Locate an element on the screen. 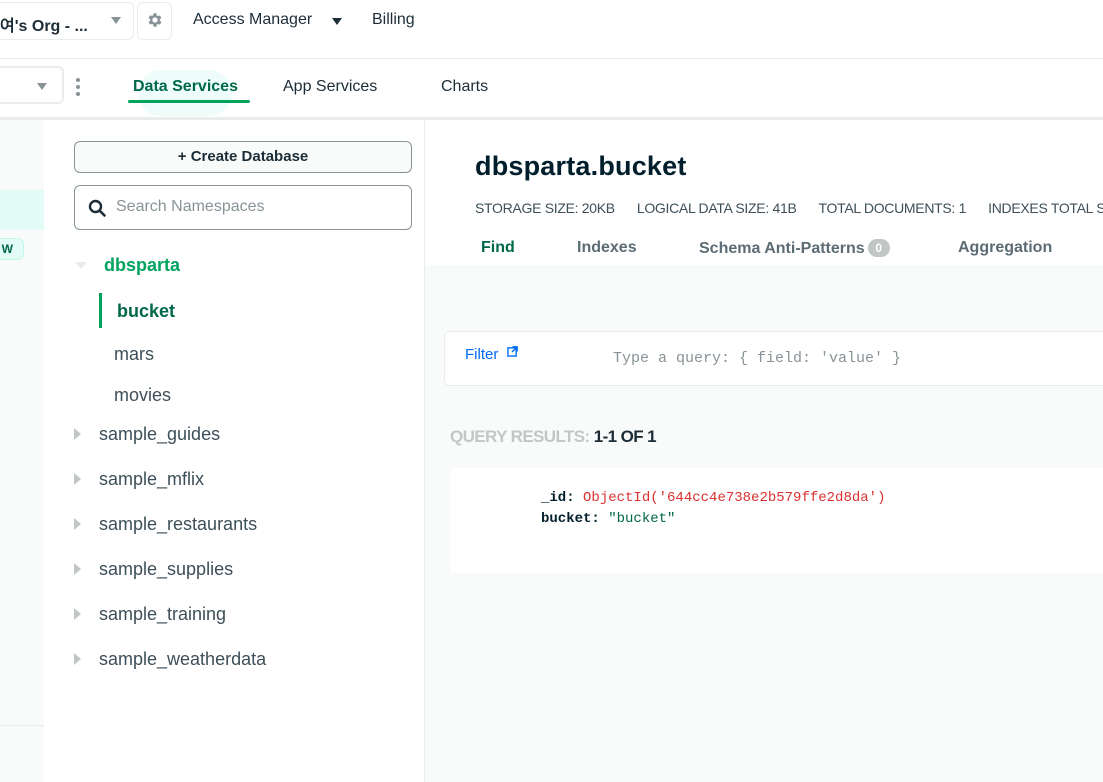  document-field-bucket: bucket: "bucket" is located at coordinates (608, 519).